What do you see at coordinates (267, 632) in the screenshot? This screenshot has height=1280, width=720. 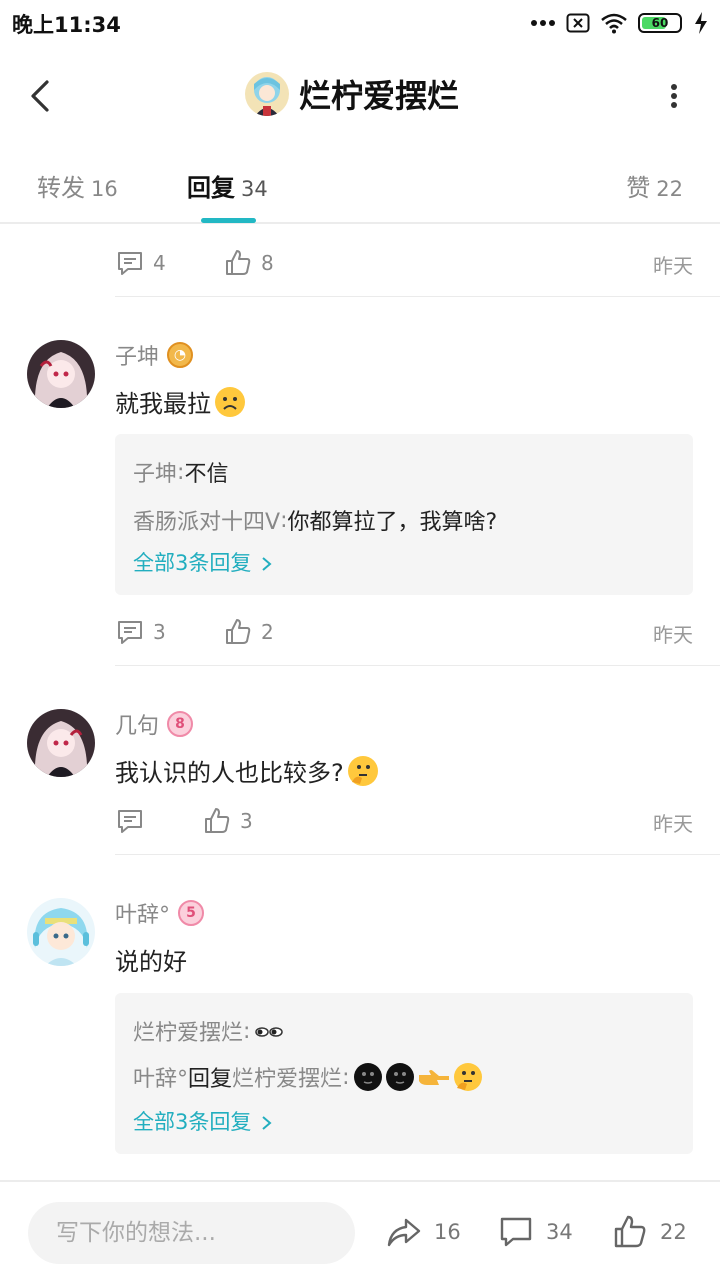 I see `like-count: 2` at bounding box center [267, 632].